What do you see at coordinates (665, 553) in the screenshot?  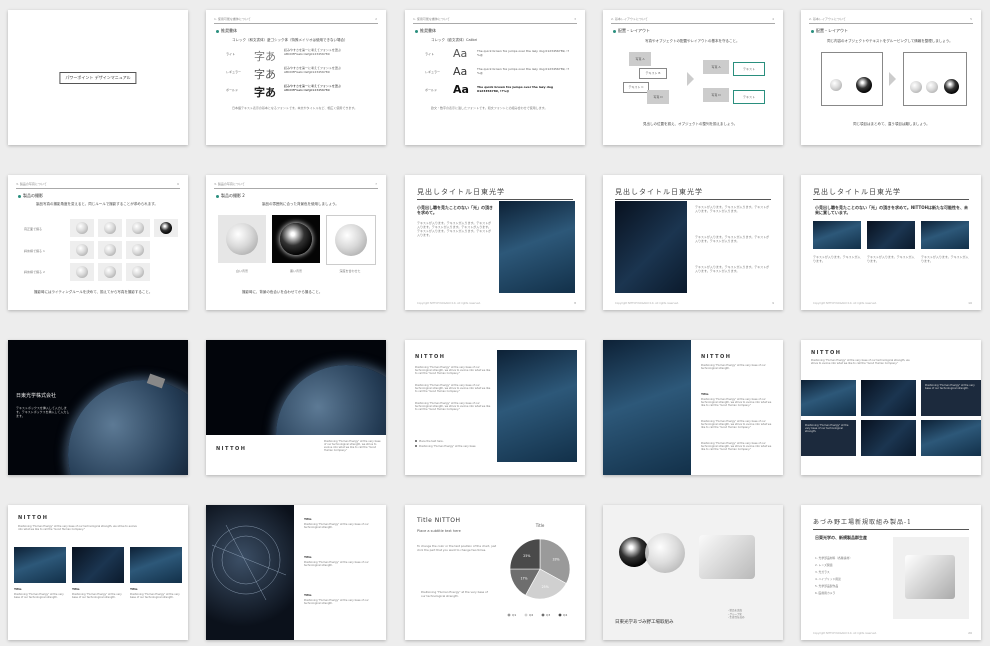 I see `lens-product` at bounding box center [665, 553].